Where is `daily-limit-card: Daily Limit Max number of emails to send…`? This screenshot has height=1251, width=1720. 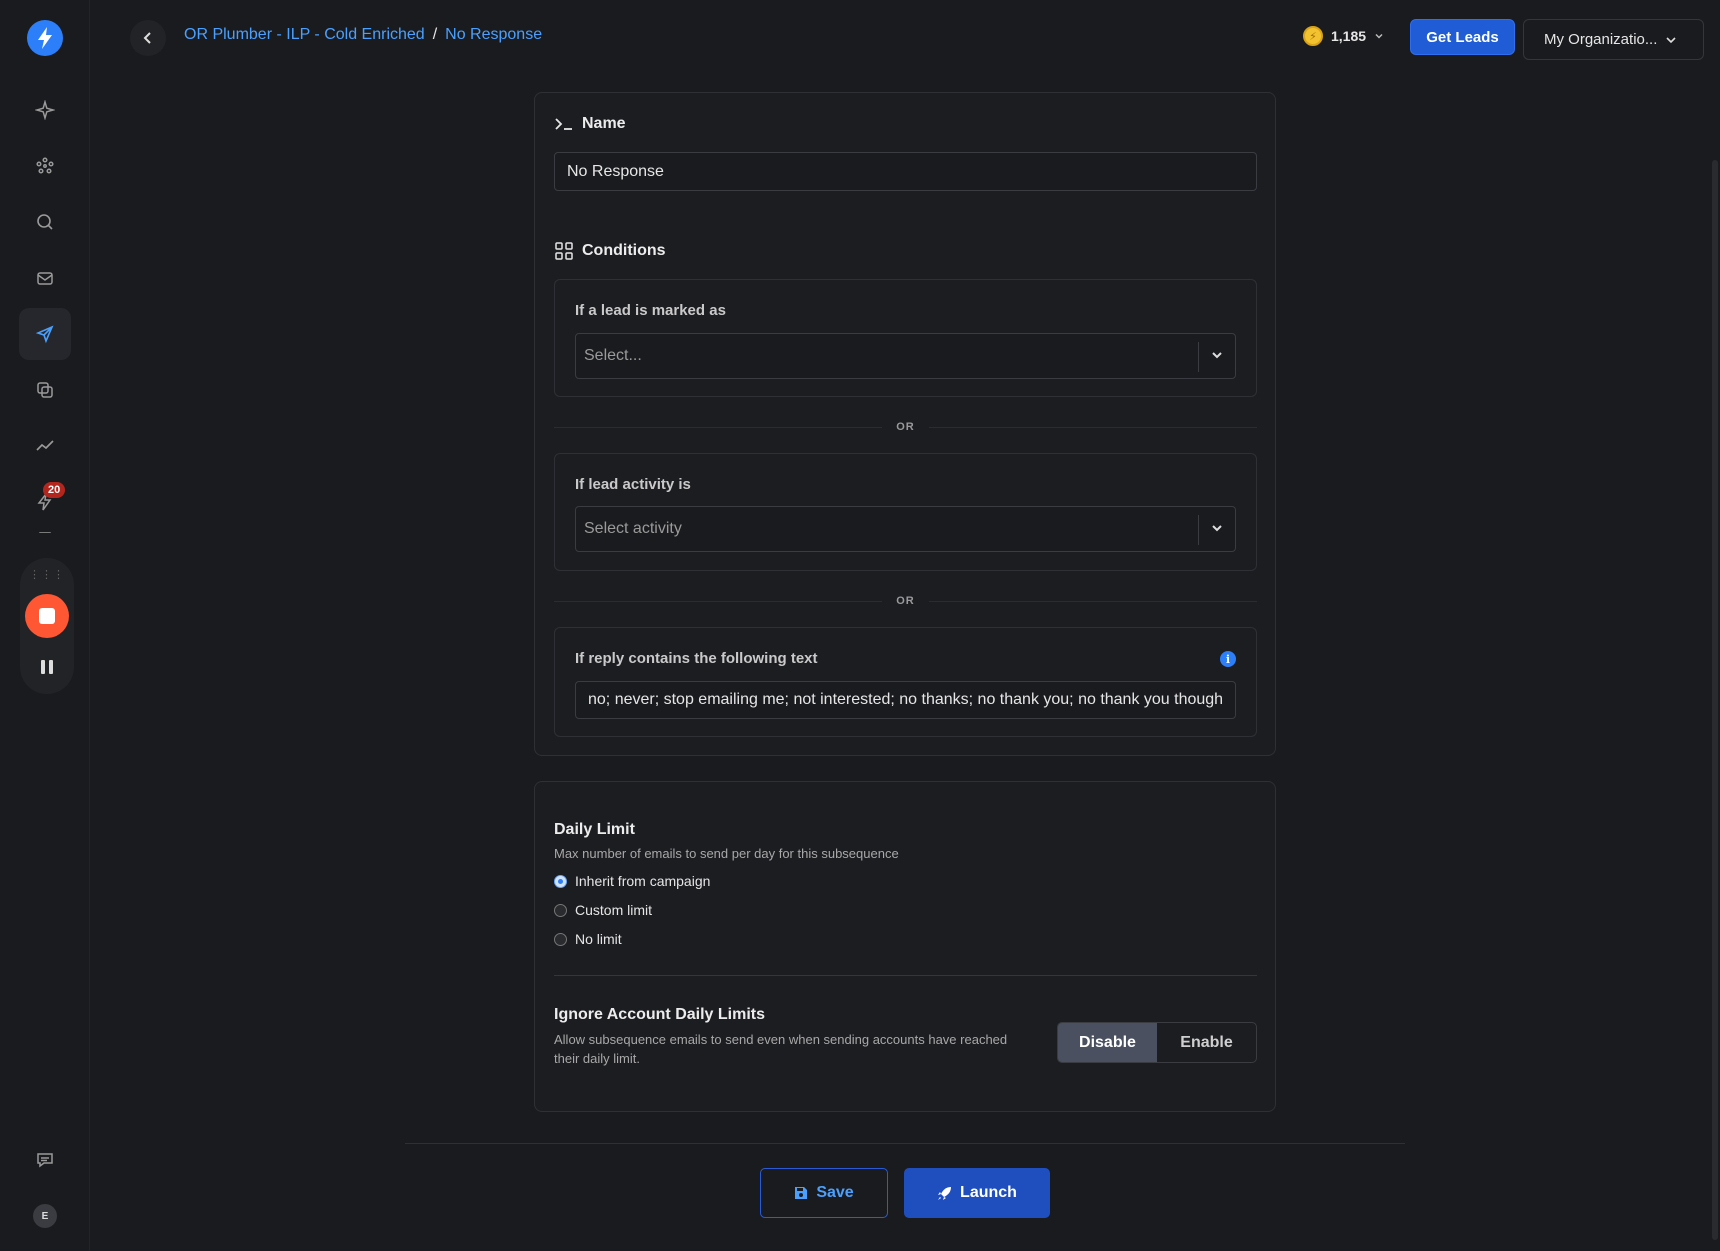
daily-limit-card: Daily Limit Max number of emails to send… is located at coordinates (905, 946).